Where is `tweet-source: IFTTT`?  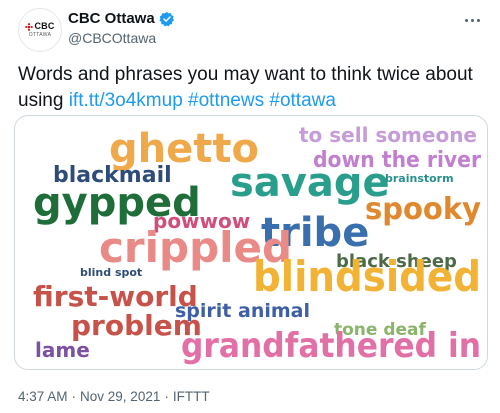
tweet-source: IFTTT is located at coordinates (191, 396).